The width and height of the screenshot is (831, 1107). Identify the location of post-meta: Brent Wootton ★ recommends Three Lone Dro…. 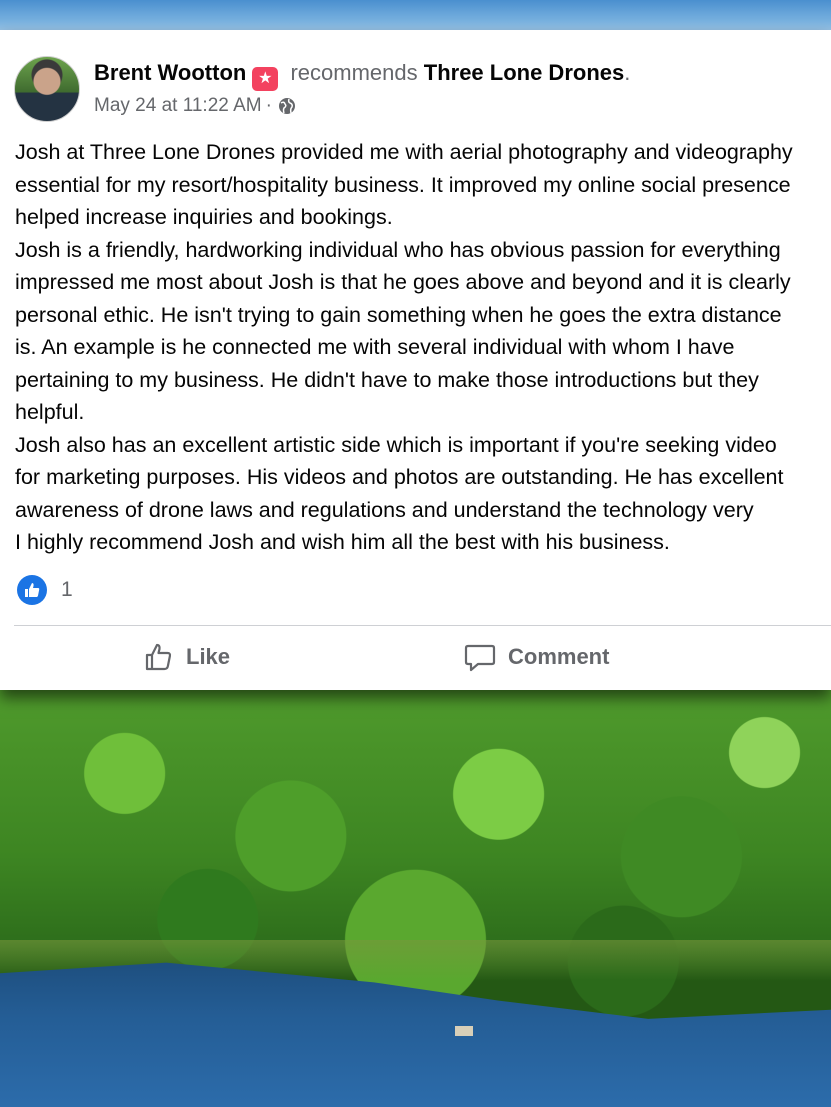
(362, 89).